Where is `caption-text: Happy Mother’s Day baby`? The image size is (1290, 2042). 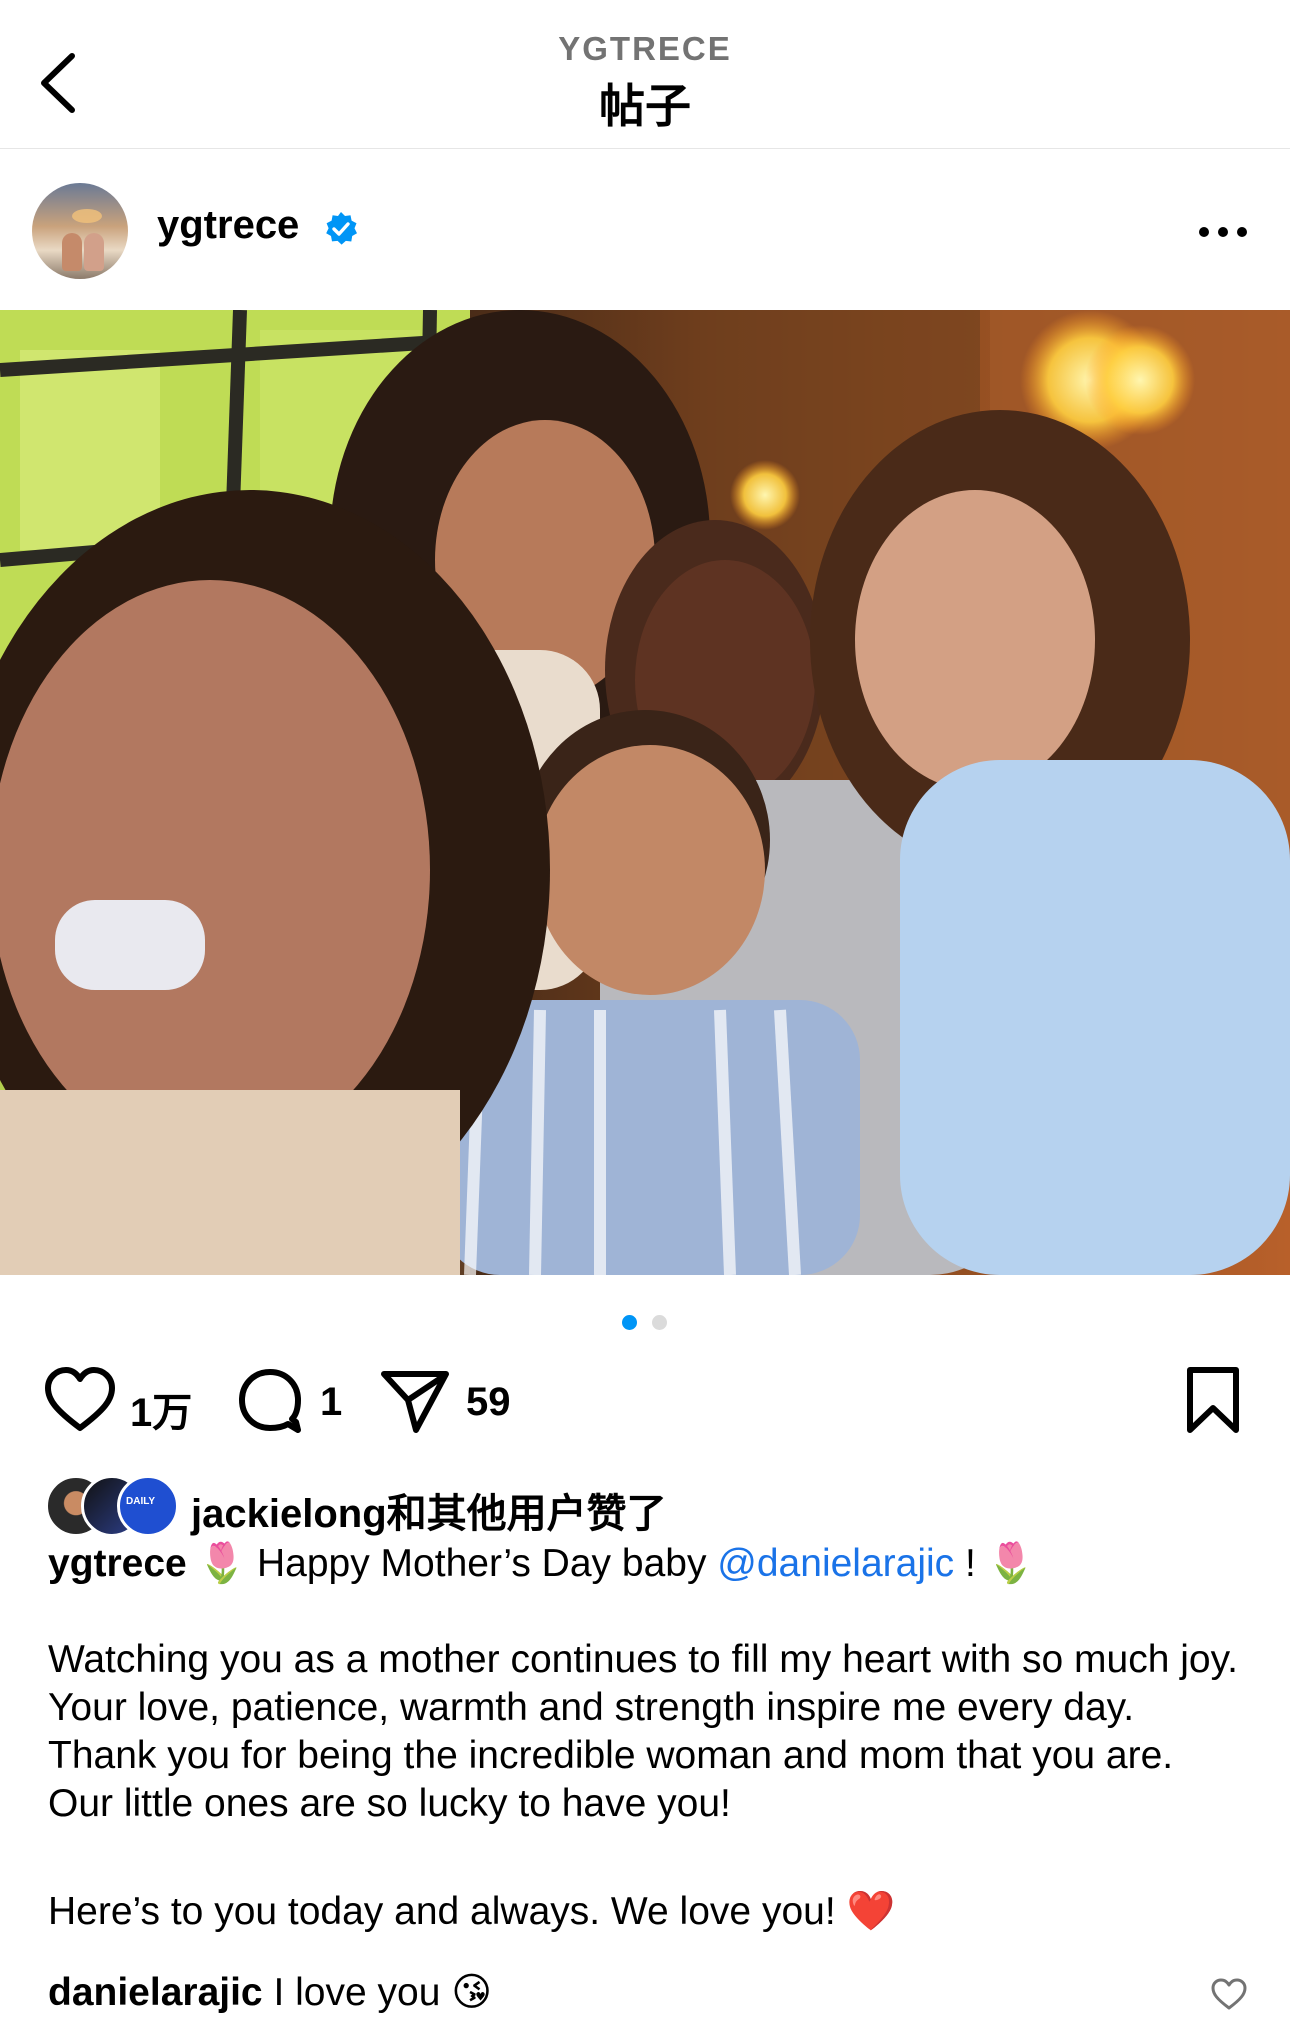 caption-text: Happy Mother’s Day baby is located at coordinates (482, 1563).